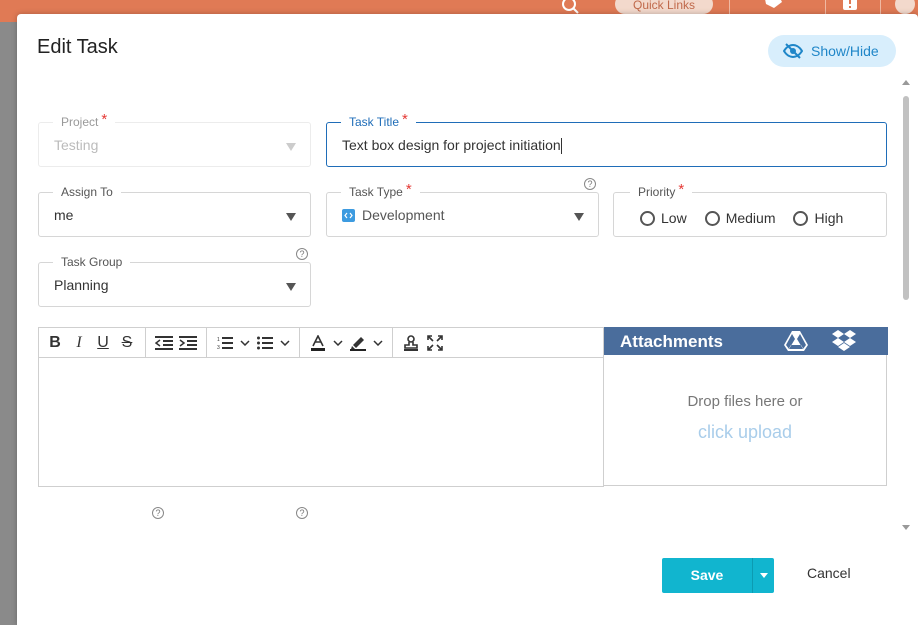 The height and width of the screenshot is (625, 918). What do you see at coordinates (905, 7) in the screenshot?
I see `help-icon` at bounding box center [905, 7].